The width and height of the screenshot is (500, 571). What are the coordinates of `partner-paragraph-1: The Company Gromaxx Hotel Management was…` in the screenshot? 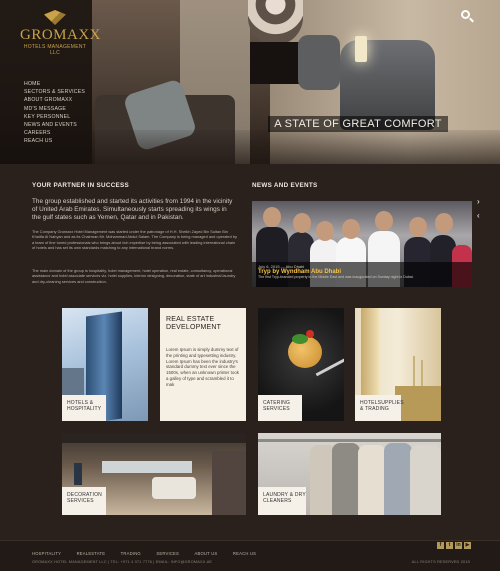 It's located at (134, 240).